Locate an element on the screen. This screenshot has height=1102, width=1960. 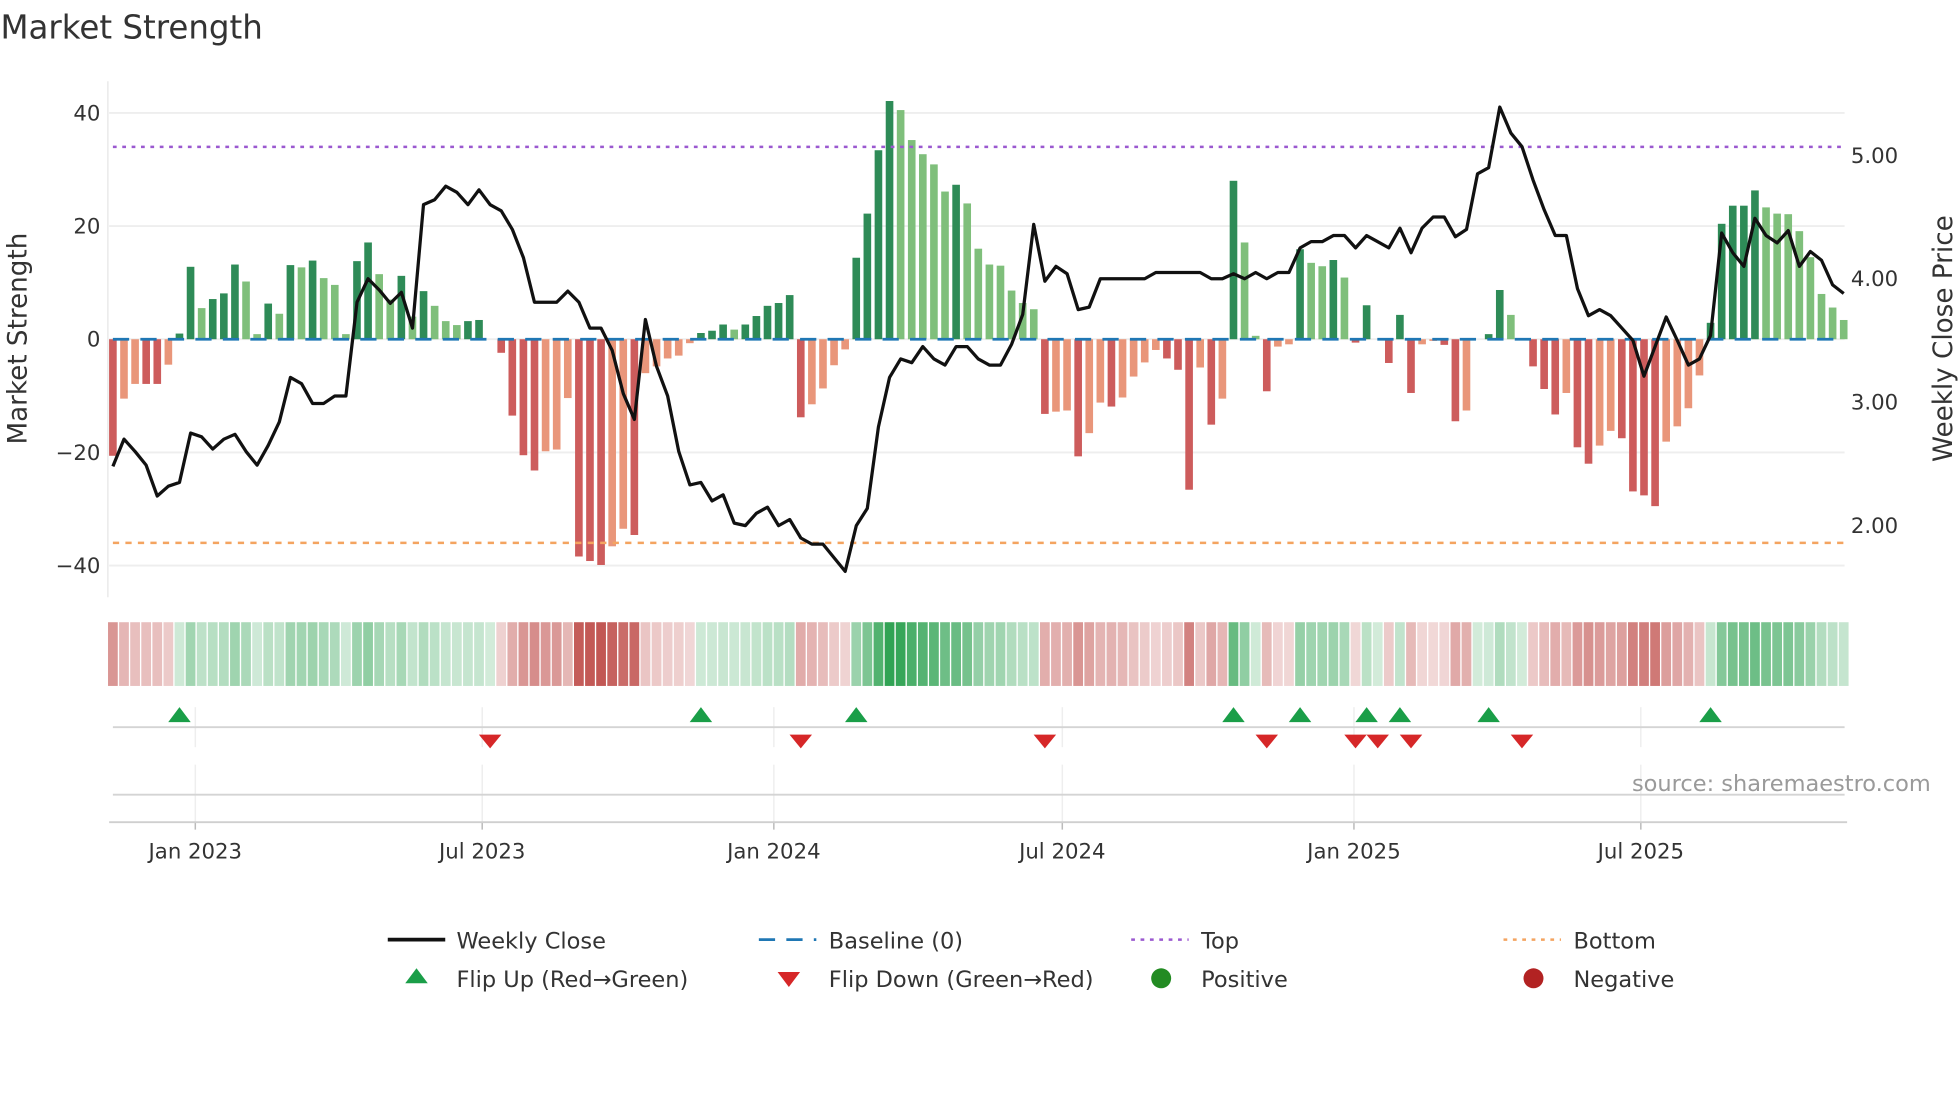
legend-flip-down: Flip Down (Green→Red) is located at coordinates (935, 980).